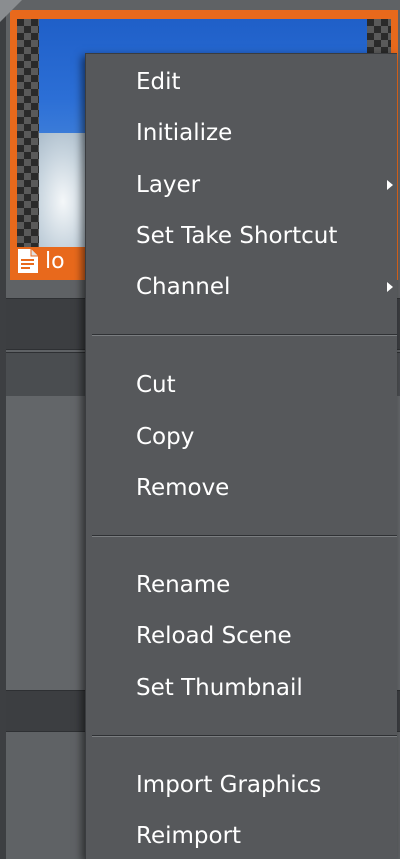 The height and width of the screenshot is (859, 400). Describe the element at coordinates (165, 437) in the screenshot. I see `menu-item-label: Copy` at that location.